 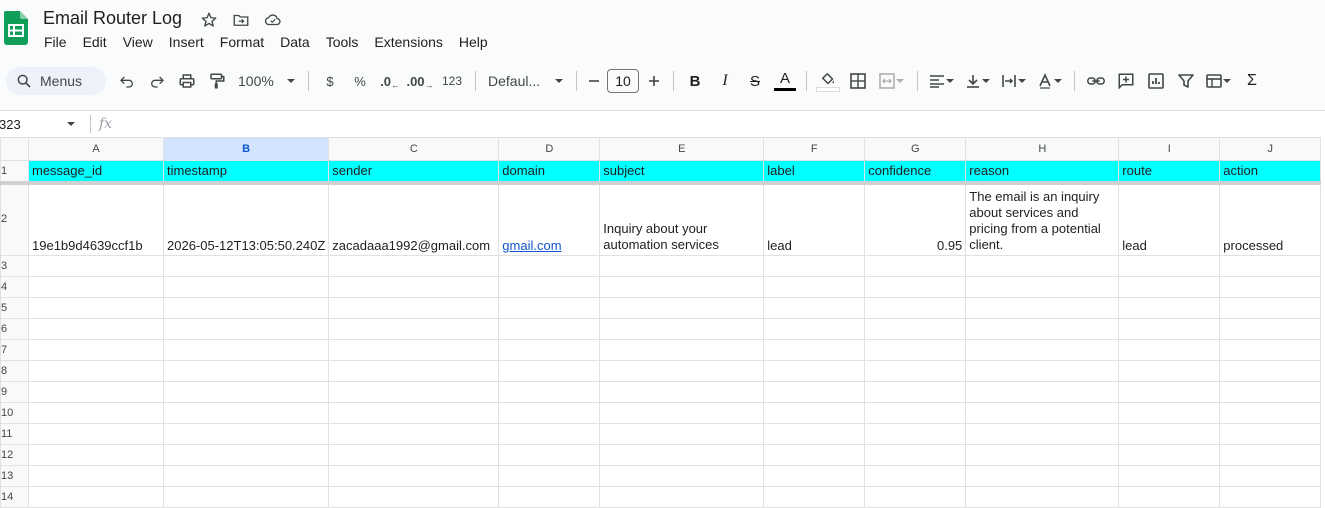 I want to click on insert-link-icon, so click(x=1096, y=81).